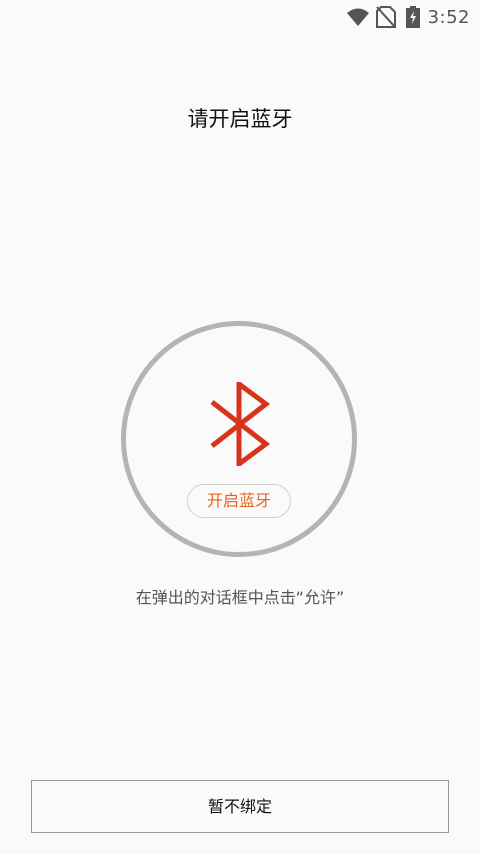 The width and height of the screenshot is (480, 854). Describe the element at coordinates (240, 597) in the screenshot. I see `hint-text: 在弹出的对话框中点击“允许”` at that location.